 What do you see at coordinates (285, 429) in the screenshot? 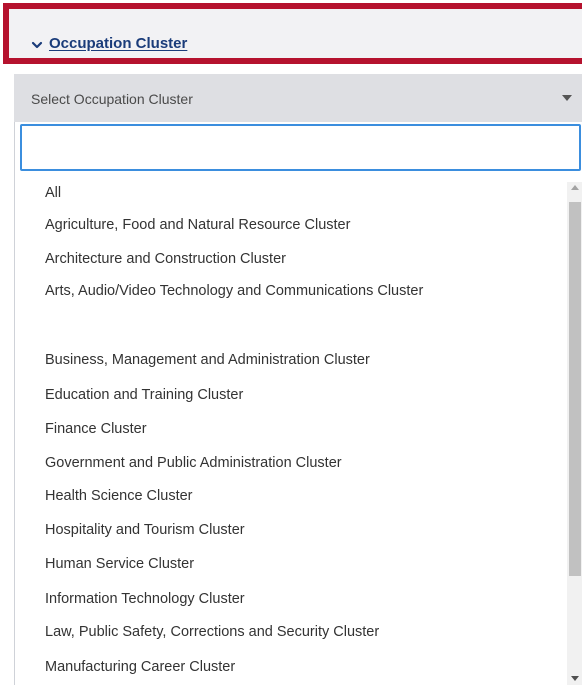
I see `option-finance: Finance Cluster` at bounding box center [285, 429].